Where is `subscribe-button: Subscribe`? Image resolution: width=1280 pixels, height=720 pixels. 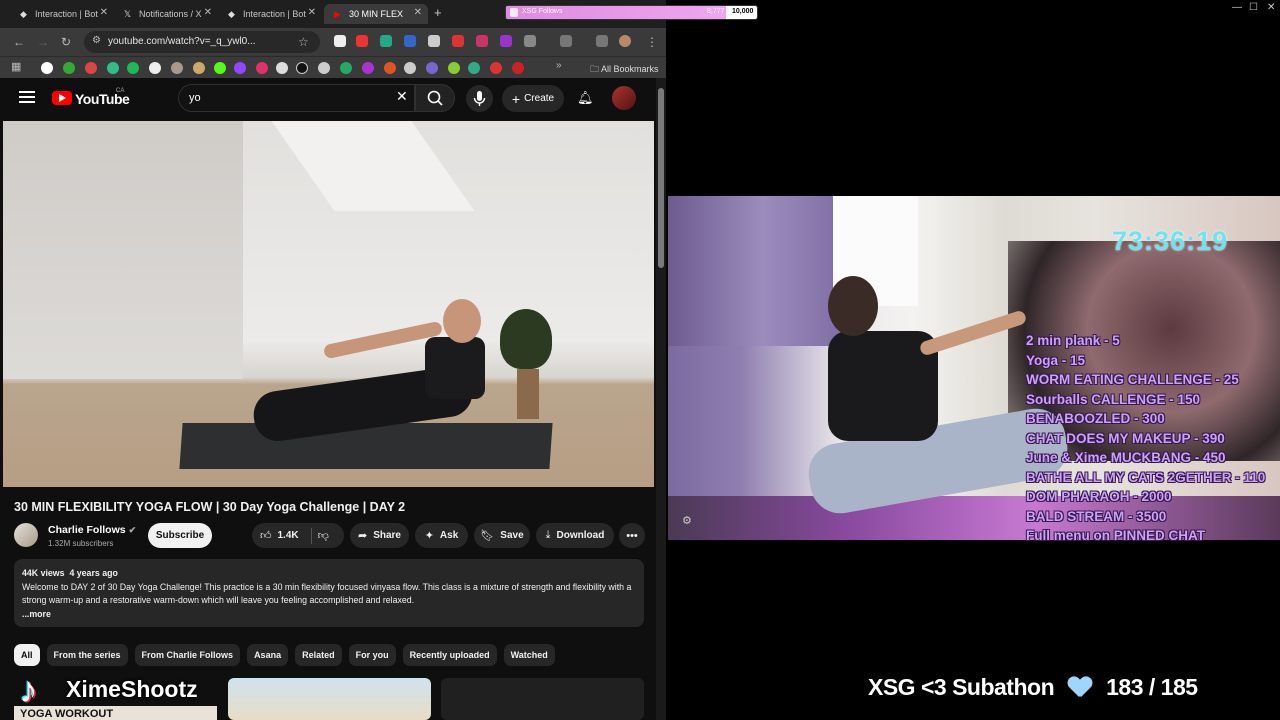 subscribe-button: Subscribe is located at coordinates (180, 535).